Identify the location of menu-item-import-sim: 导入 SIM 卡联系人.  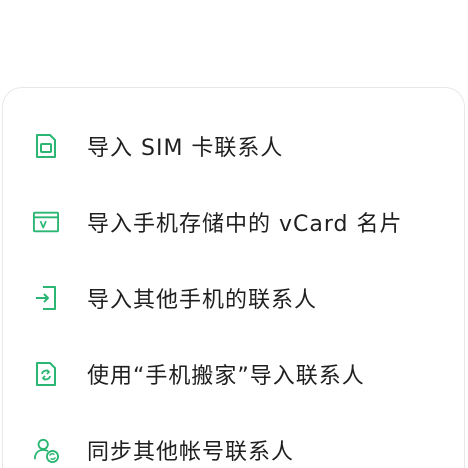
(233, 146).